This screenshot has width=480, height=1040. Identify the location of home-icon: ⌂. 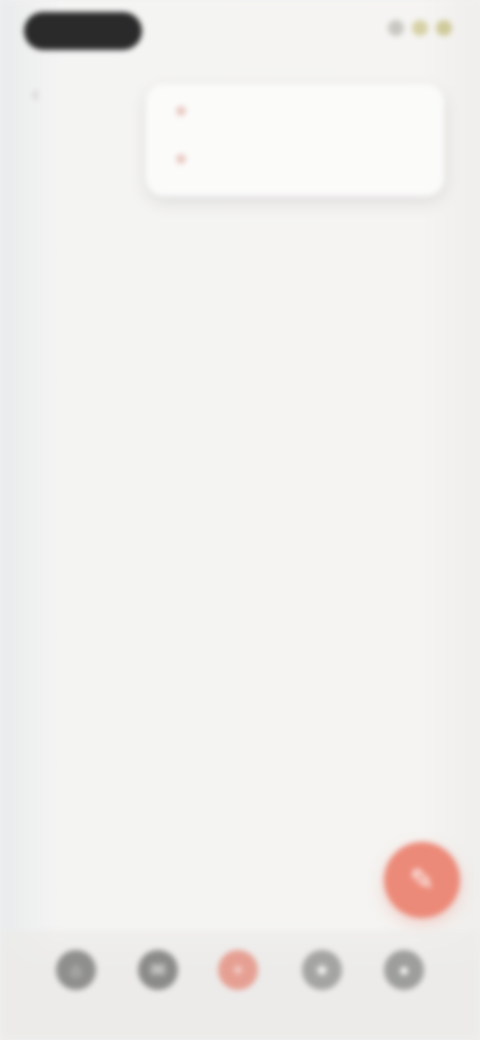
(76, 969).